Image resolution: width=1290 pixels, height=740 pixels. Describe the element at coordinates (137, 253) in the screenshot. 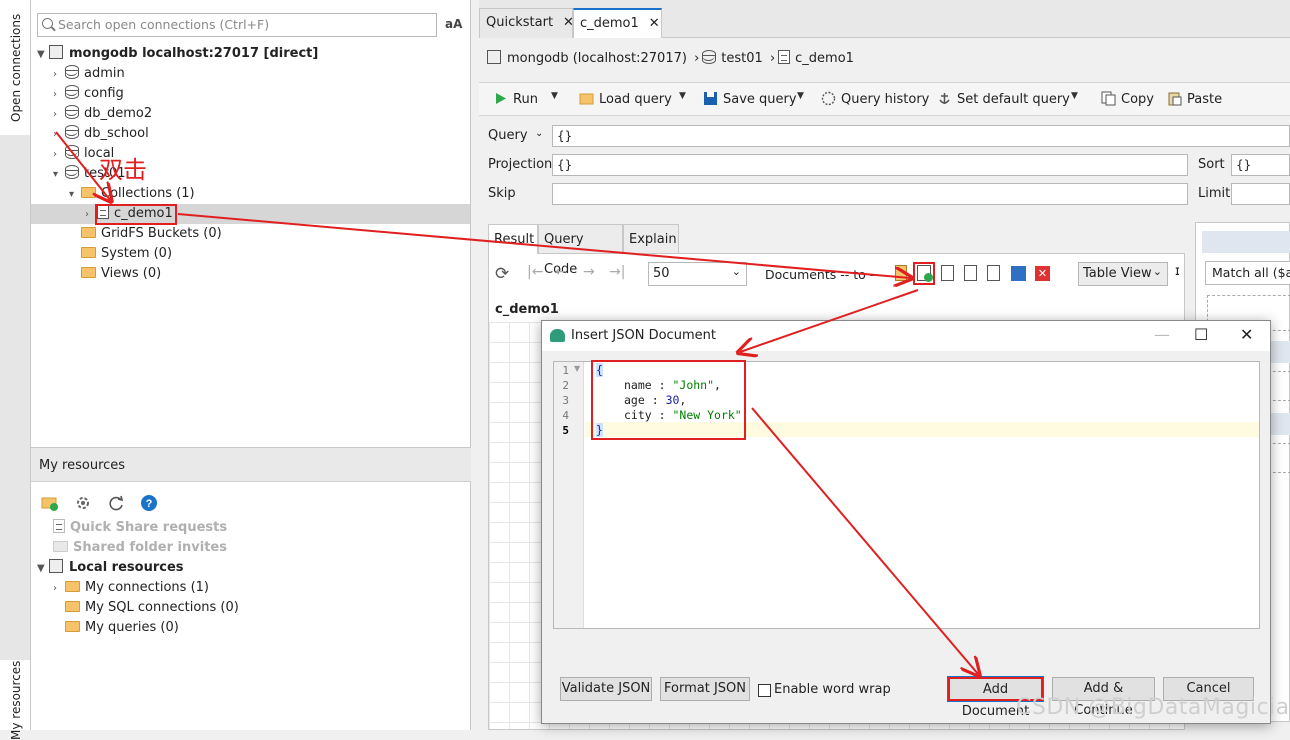

I see `folder-label: System (0)` at that location.